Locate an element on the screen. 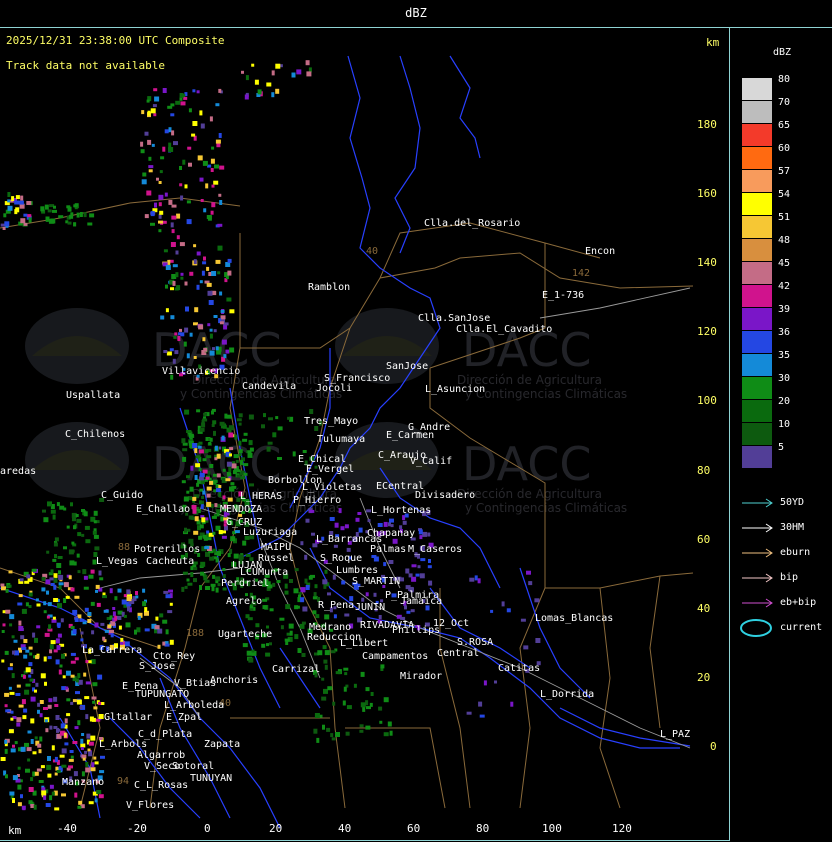 This screenshot has height=842, width=832. y-tick: 120 is located at coordinates (707, 331).